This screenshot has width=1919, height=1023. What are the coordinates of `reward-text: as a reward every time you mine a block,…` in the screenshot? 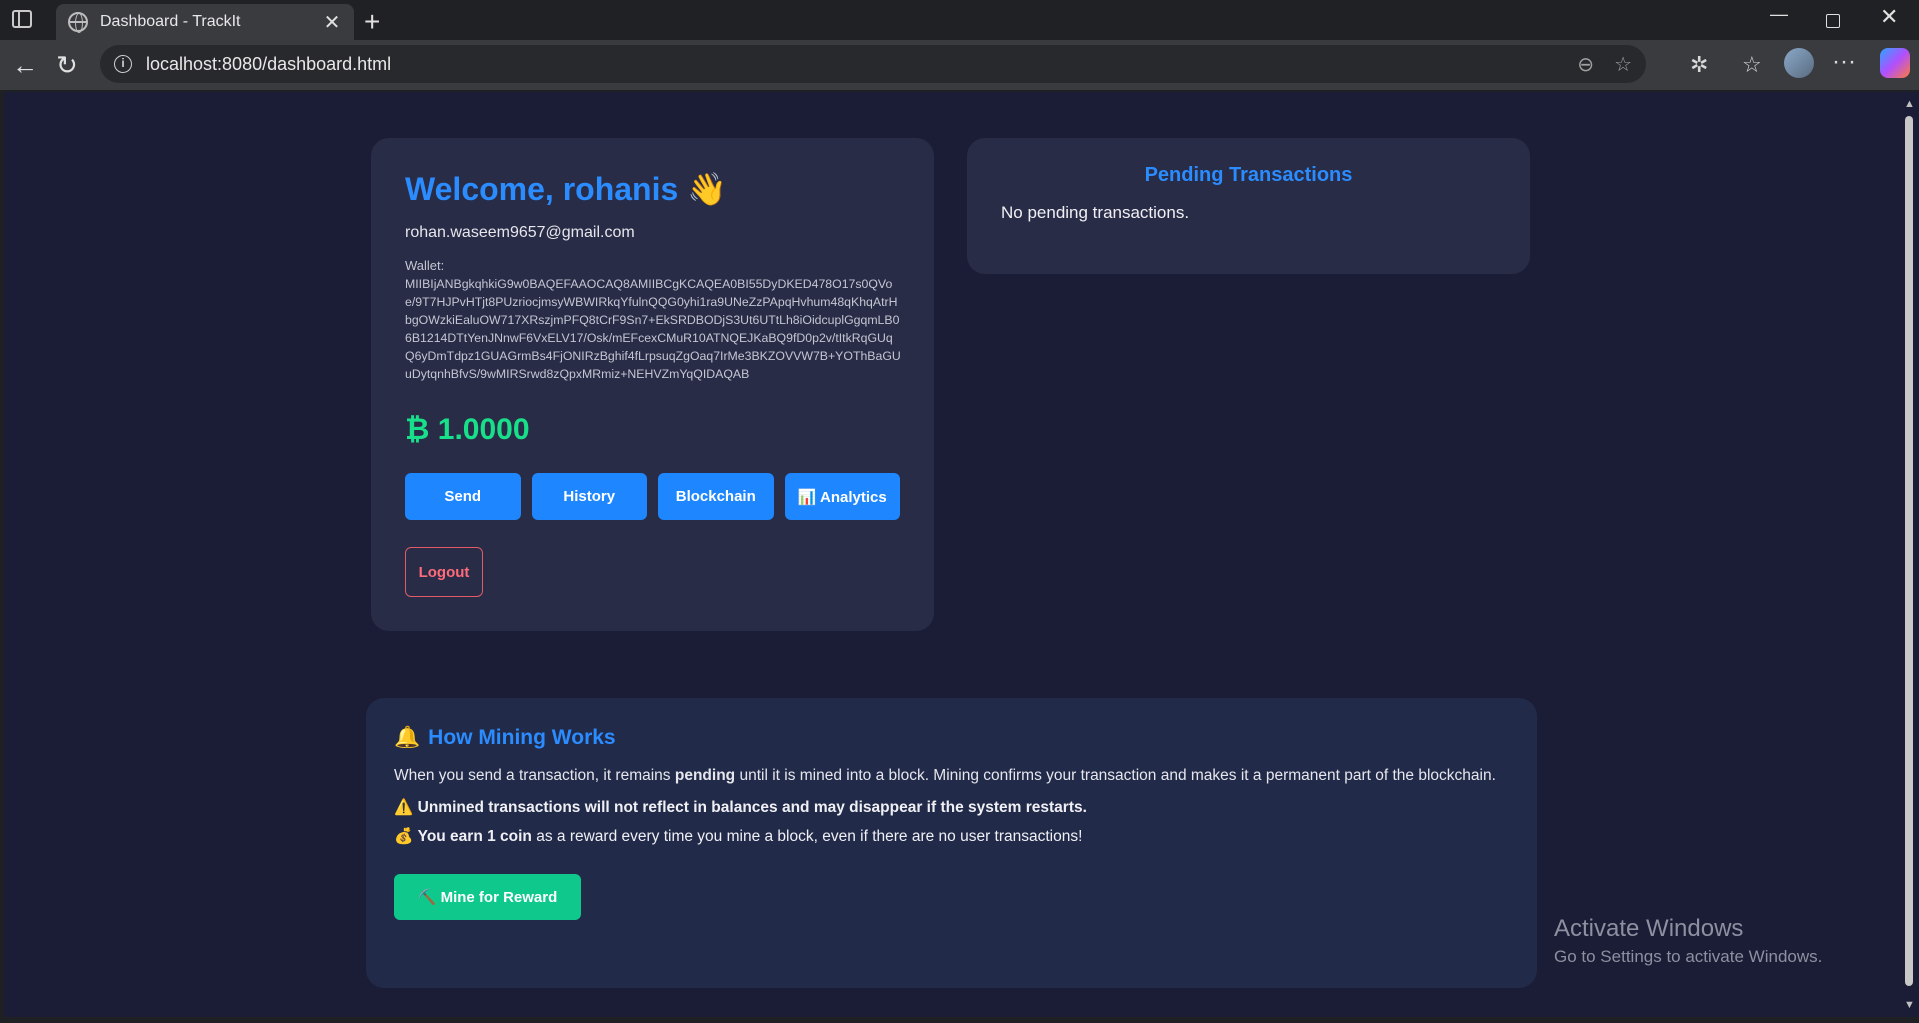 It's located at (807, 836).